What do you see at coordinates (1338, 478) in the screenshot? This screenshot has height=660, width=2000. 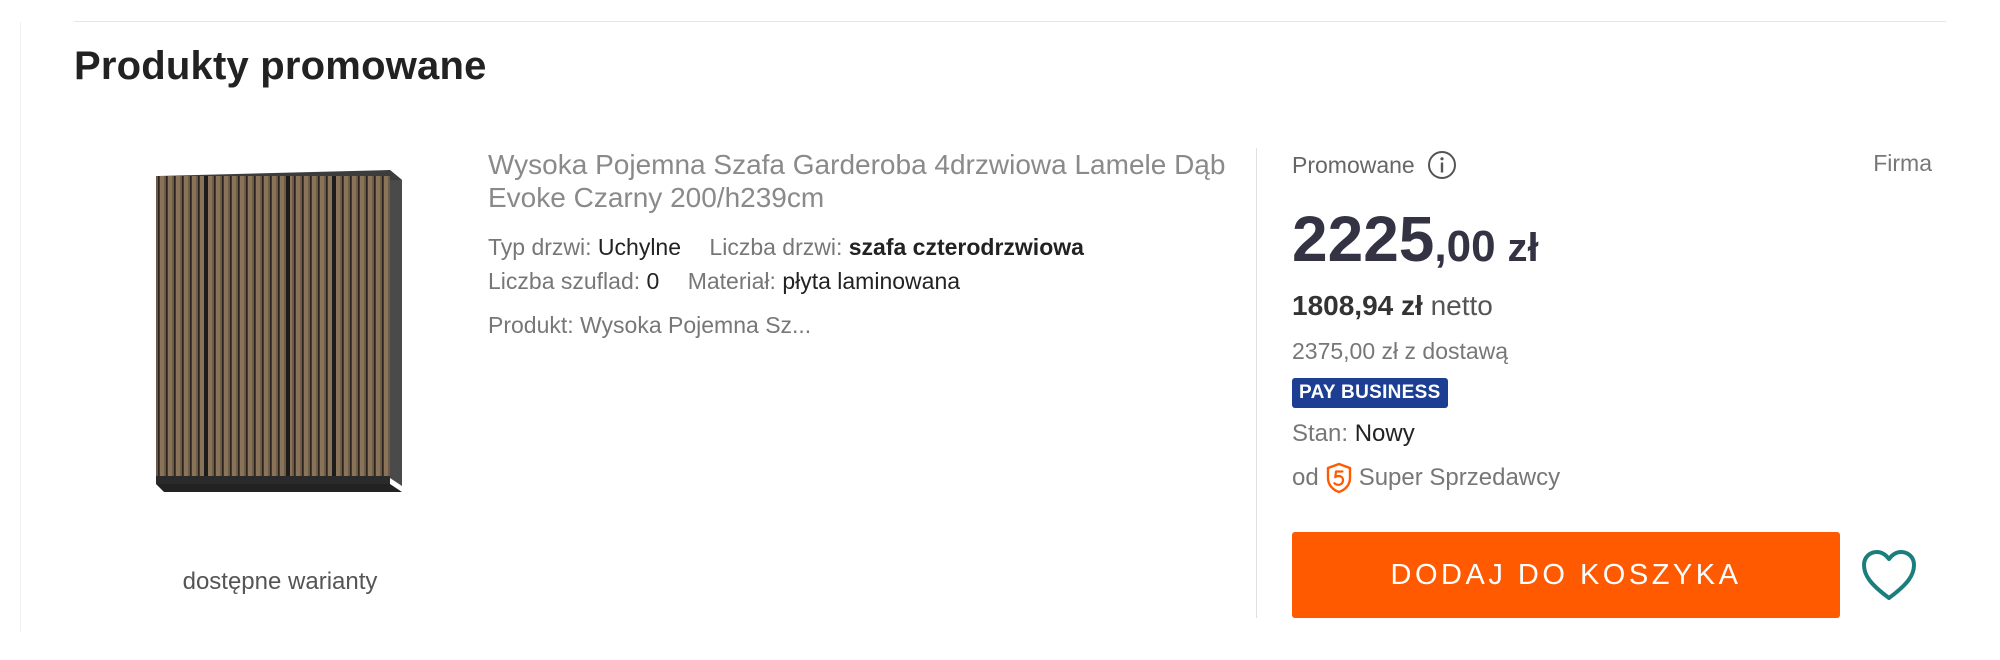 I see `super-seller-icon` at bounding box center [1338, 478].